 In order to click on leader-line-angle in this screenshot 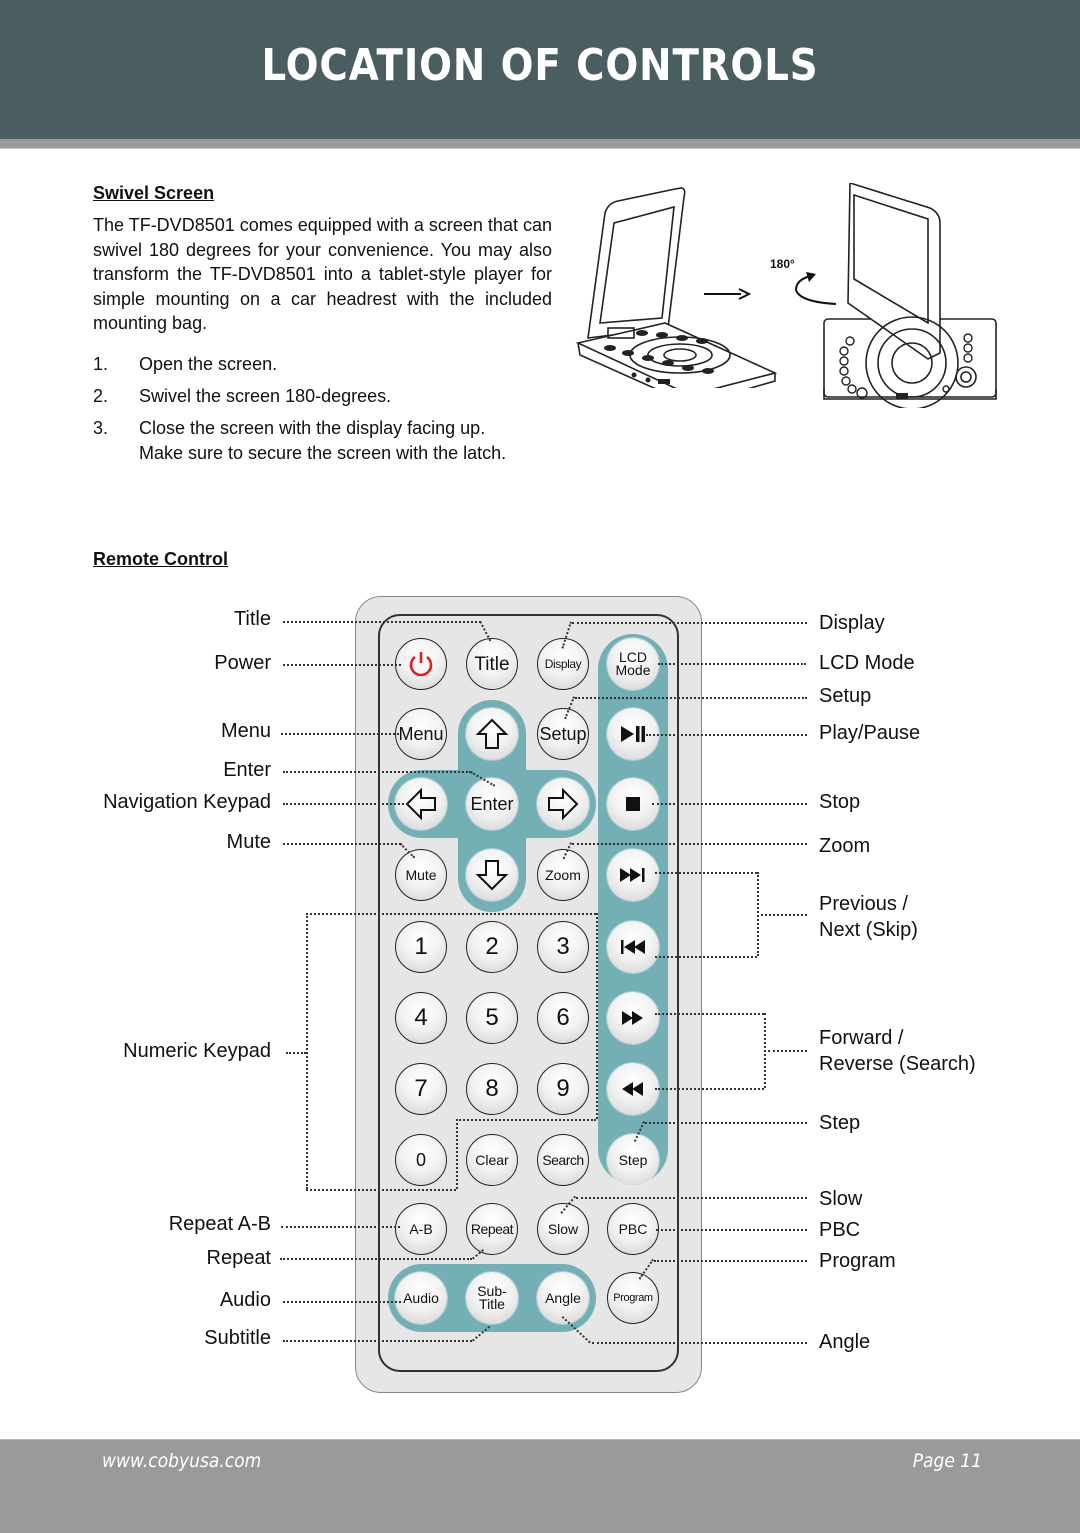, I will do `click(699, 1343)`.